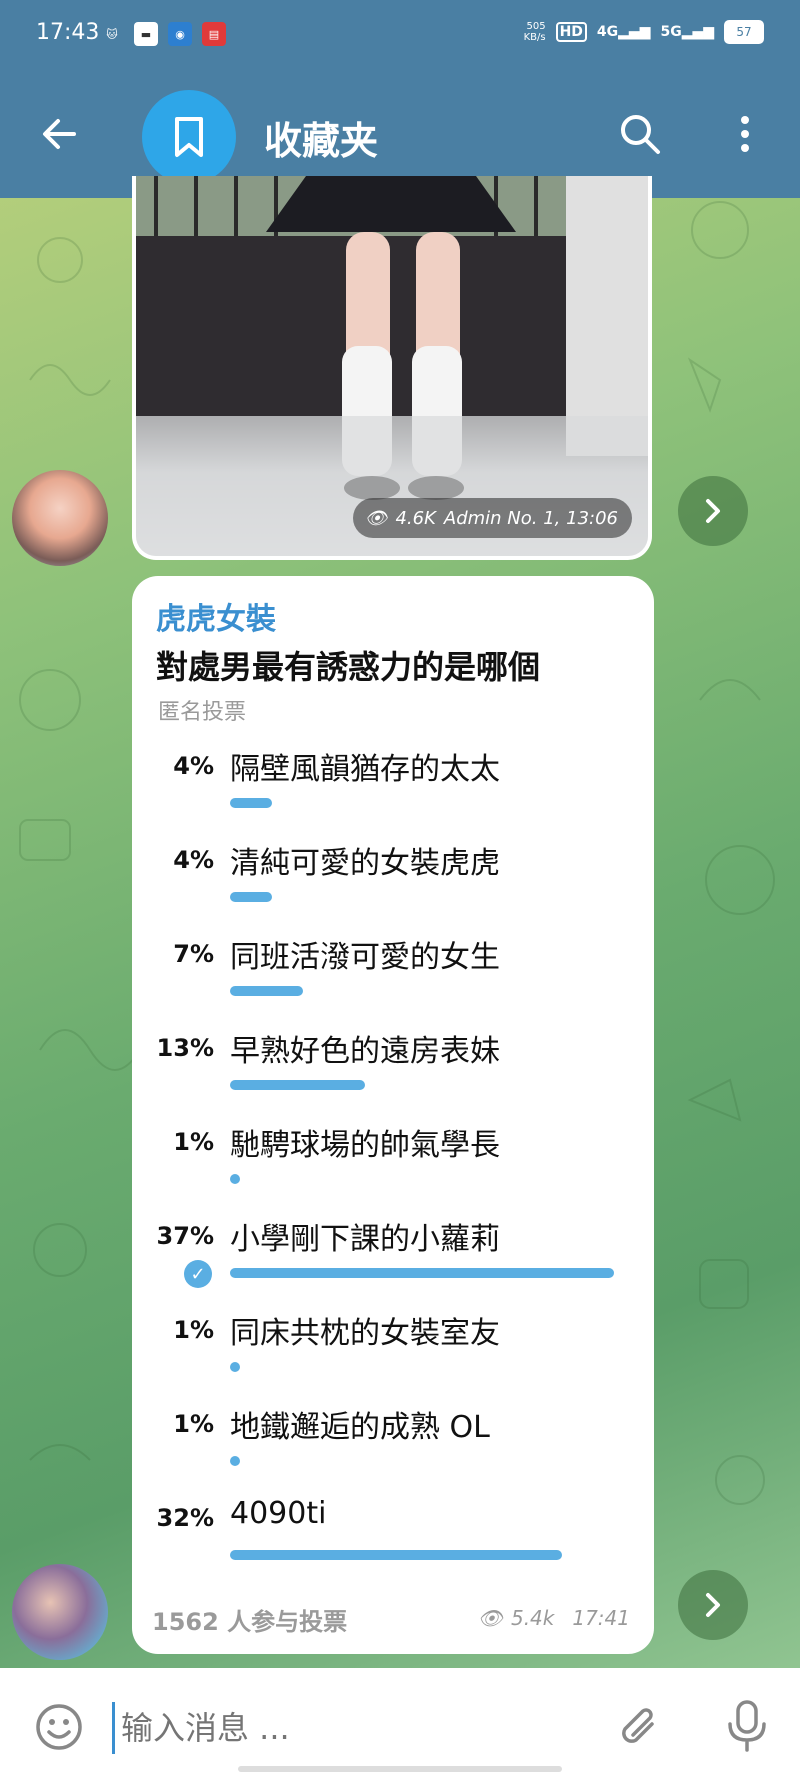 The image size is (800, 1778). Describe the element at coordinates (747, 1726) in the screenshot. I see `microphone-icon` at that location.